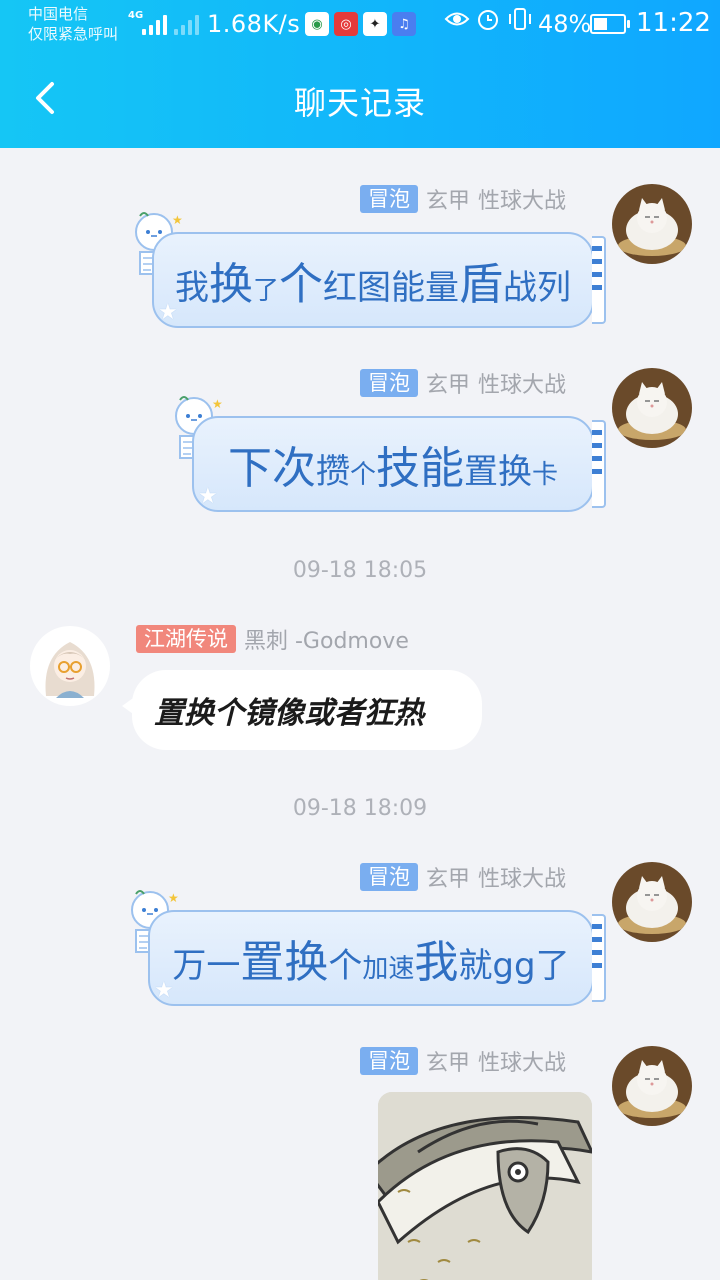 Image resolution: width=720 pixels, height=1280 pixels. What do you see at coordinates (154, 23) in the screenshot?
I see `signal-icon` at bounding box center [154, 23].